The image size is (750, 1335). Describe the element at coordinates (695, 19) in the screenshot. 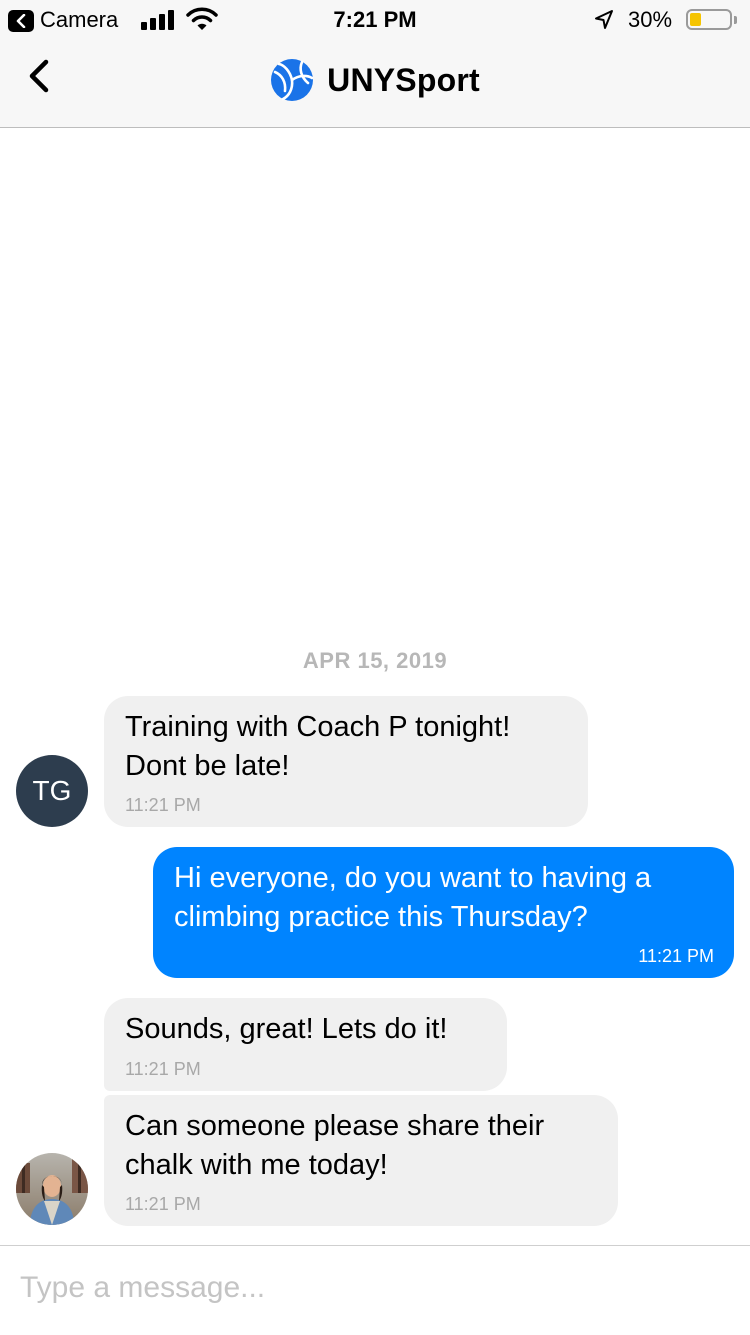

I see `battery-fill` at that location.